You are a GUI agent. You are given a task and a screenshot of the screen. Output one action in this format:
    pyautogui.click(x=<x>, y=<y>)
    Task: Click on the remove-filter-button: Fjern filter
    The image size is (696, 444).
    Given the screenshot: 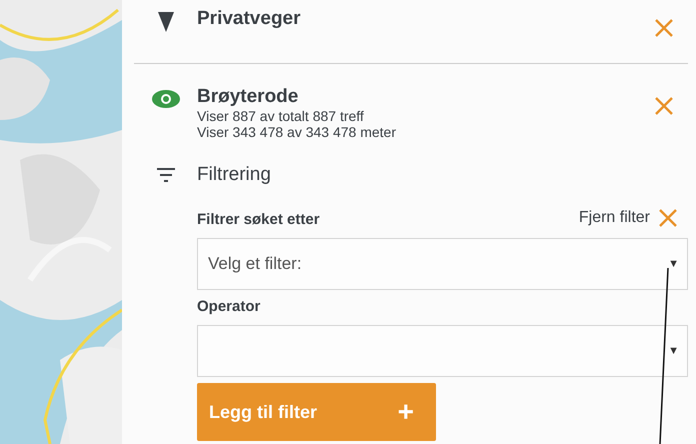 What is the action you would take?
    pyautogui.click(x=628, y=218)
    